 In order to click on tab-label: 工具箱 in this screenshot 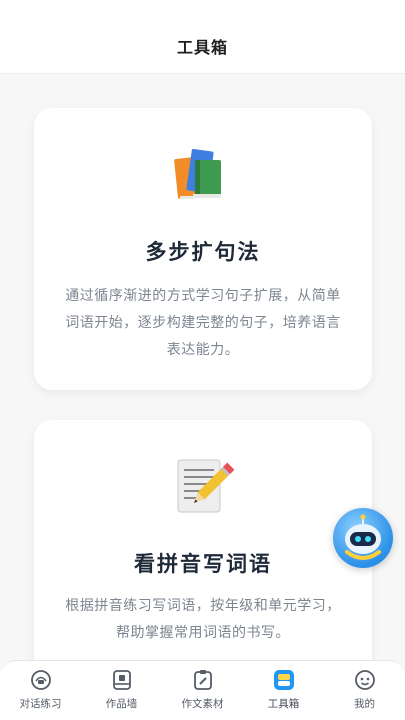, I will do `click(283, 704)`.